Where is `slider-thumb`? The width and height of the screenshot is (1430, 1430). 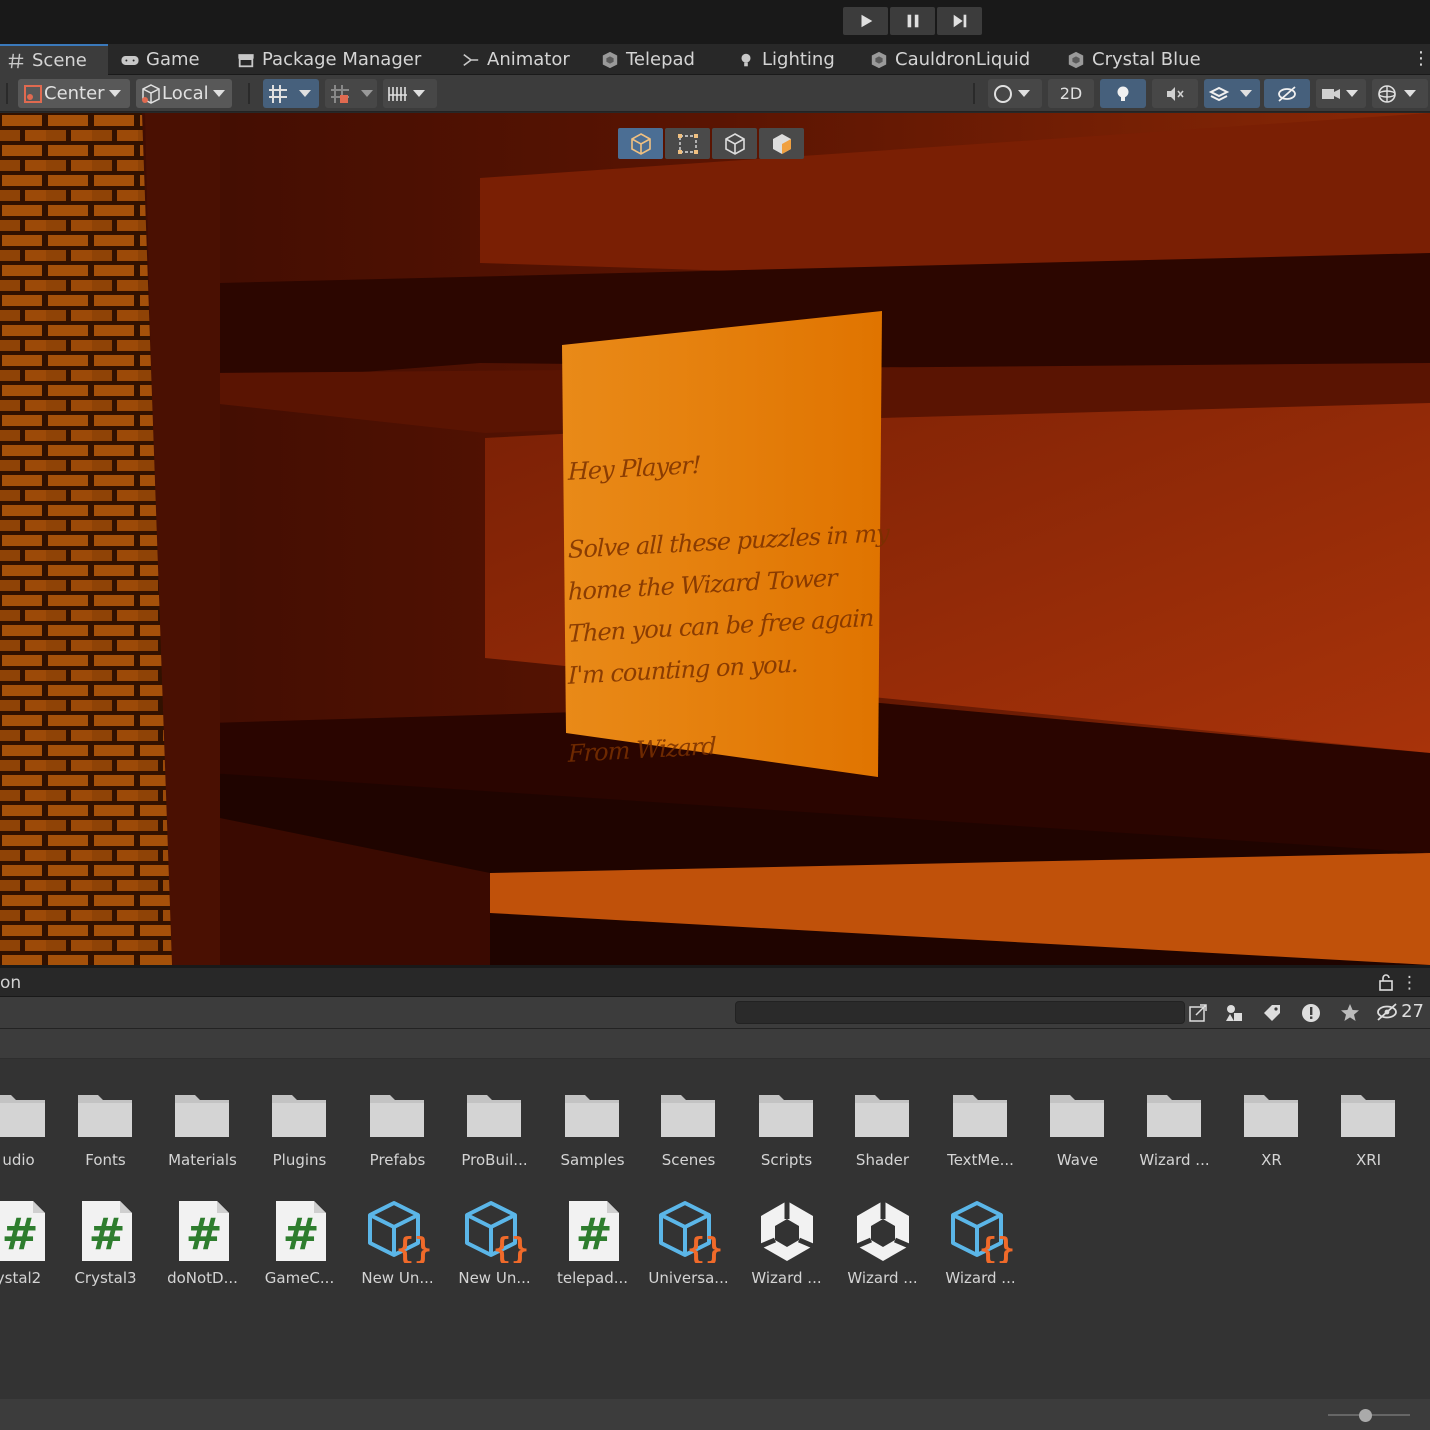 slider-thumb is located at coordinates (1365, 1415).